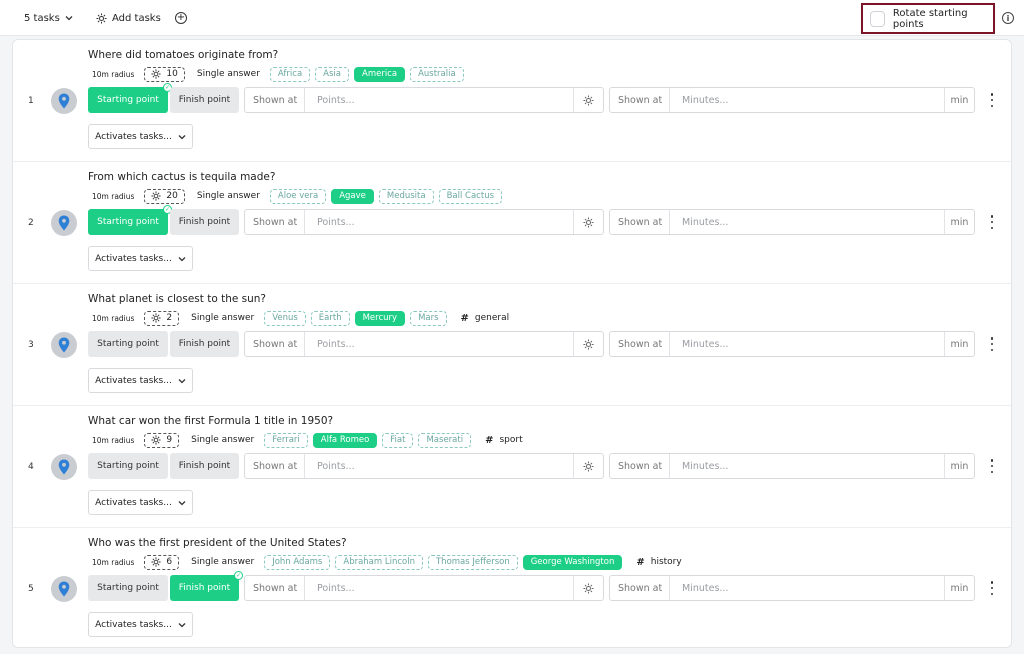 This screenshot has width=1024, height=654. I want to click on answer-option: John Adams, so click(297, 562).